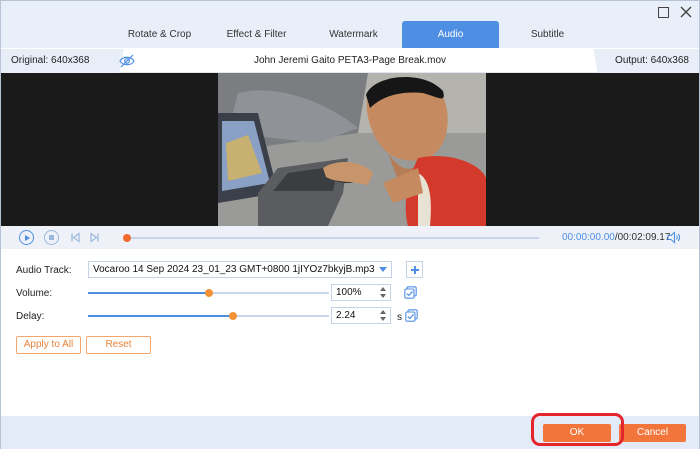  I want to click on delay-slider-handle, so click(232, 316).